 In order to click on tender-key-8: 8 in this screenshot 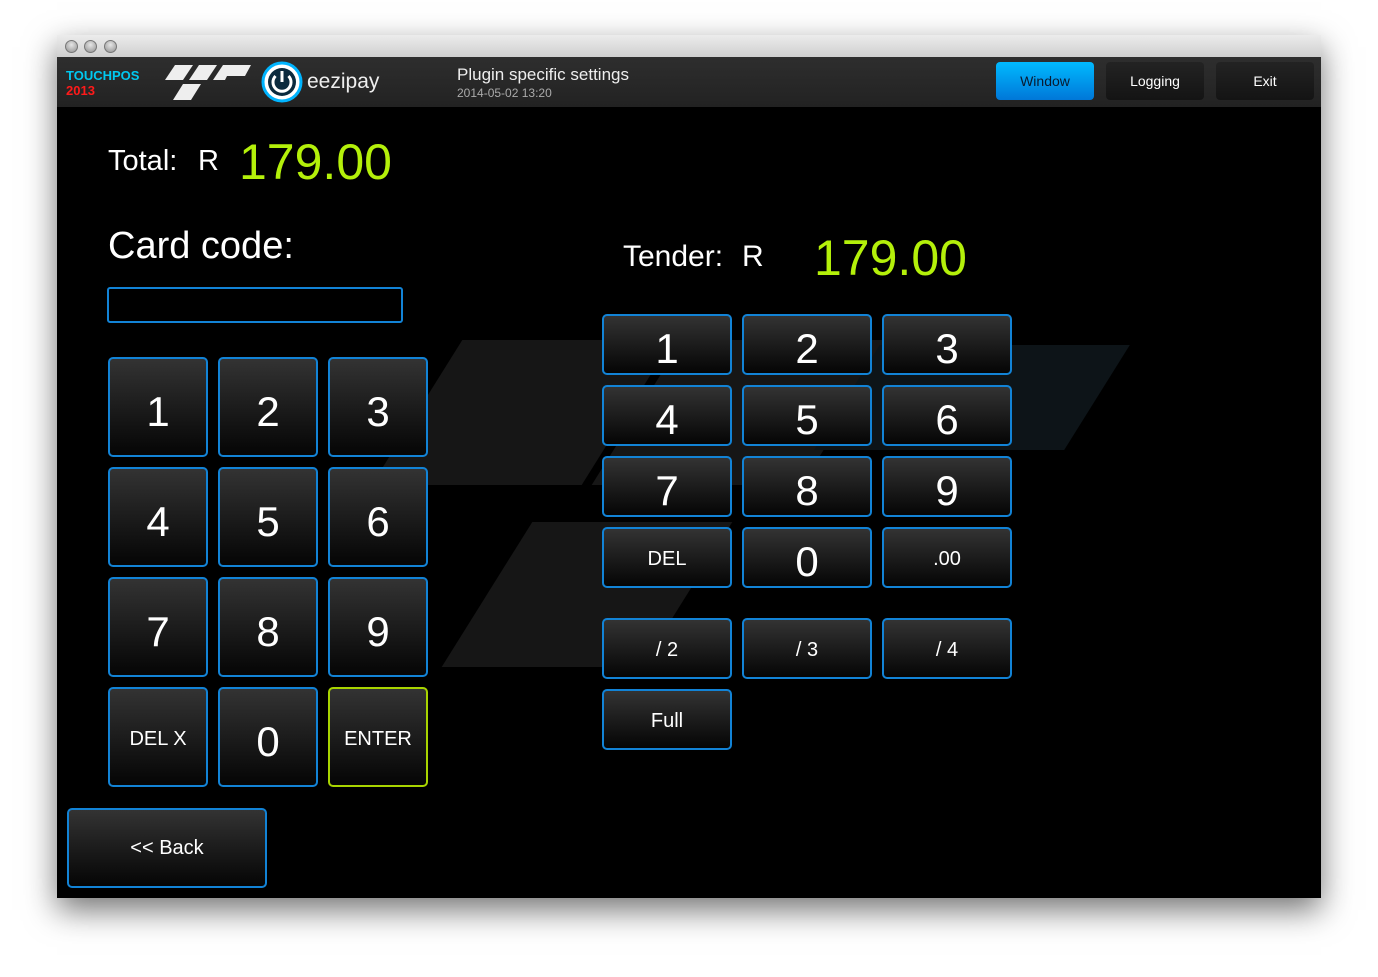, I will do `click(807, 486)`.